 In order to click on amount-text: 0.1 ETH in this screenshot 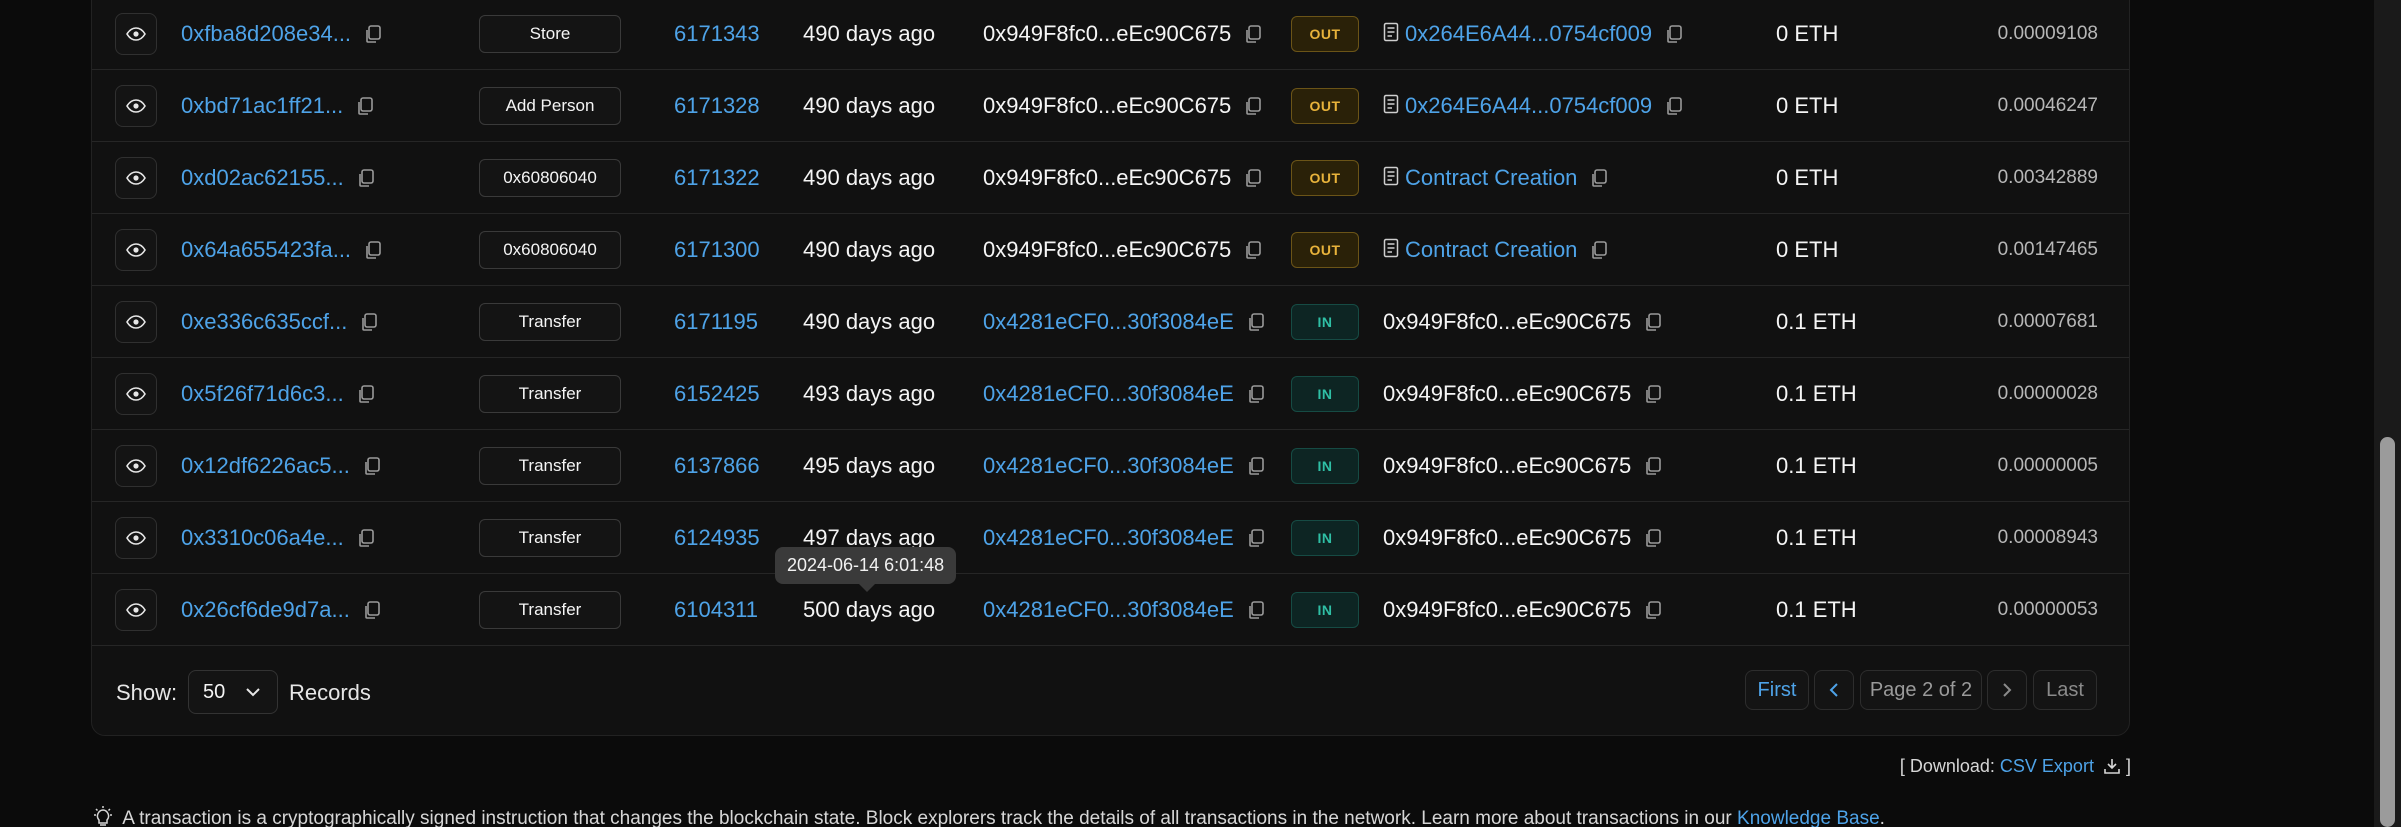, I will do `click(1816, 321)`.